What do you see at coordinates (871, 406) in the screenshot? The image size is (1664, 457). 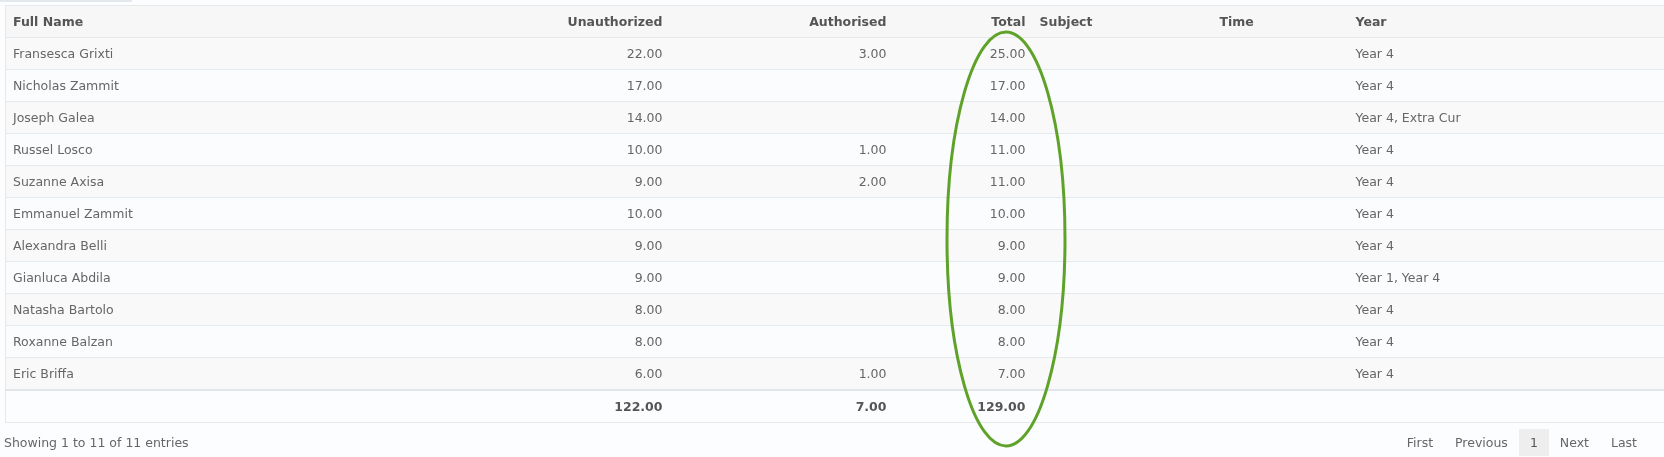 I see `total-cell: 7.00` at bounding box center [871, 406].